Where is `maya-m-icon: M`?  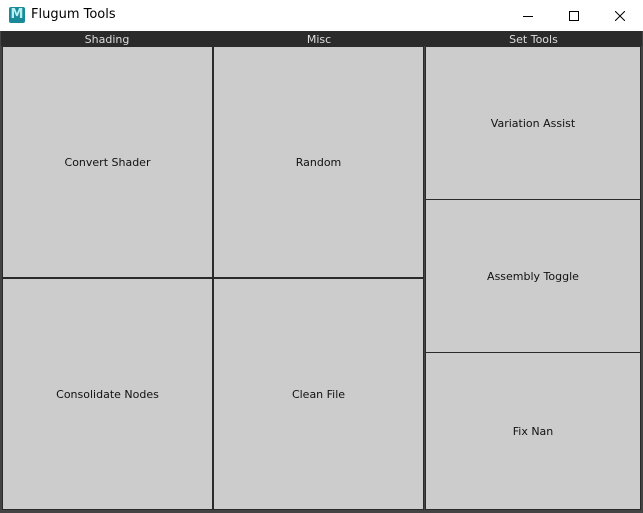
maya-m-icon: M is located at coordinates (17, 15).